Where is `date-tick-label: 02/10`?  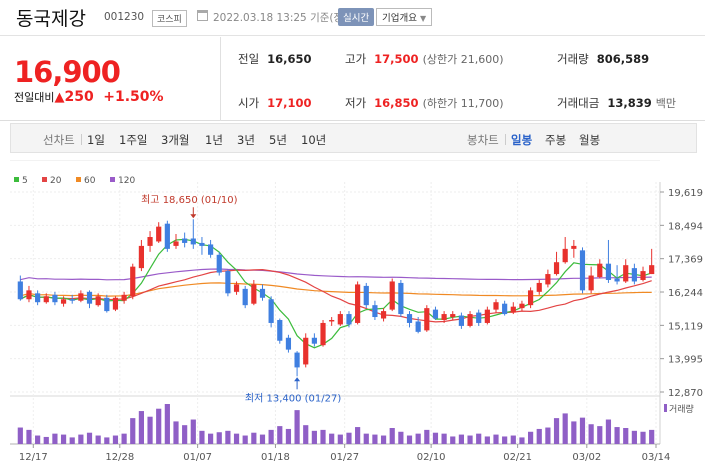
date-tick-label: 02/10 is located at coordinates (431, 457).